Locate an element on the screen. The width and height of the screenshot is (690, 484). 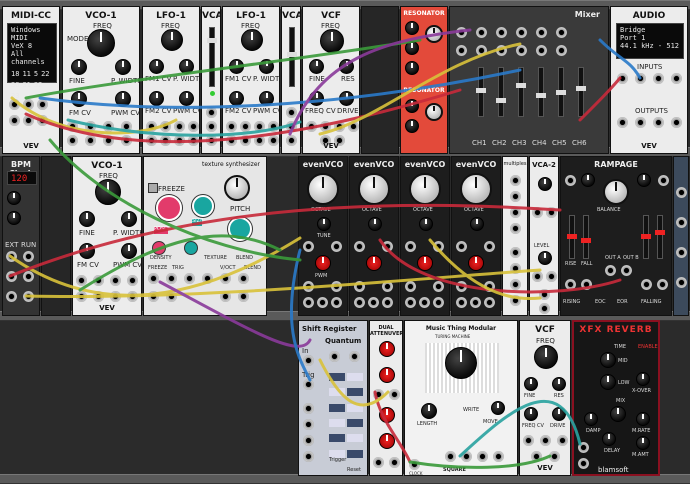
rise-a-slider is located at coordinates (572, 237).